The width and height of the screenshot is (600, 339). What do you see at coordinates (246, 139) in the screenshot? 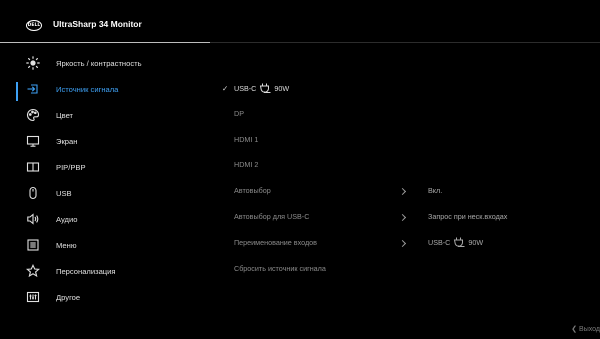
I see `option-hdmi-1: HDMI 1` at bounding box center [246, 139].